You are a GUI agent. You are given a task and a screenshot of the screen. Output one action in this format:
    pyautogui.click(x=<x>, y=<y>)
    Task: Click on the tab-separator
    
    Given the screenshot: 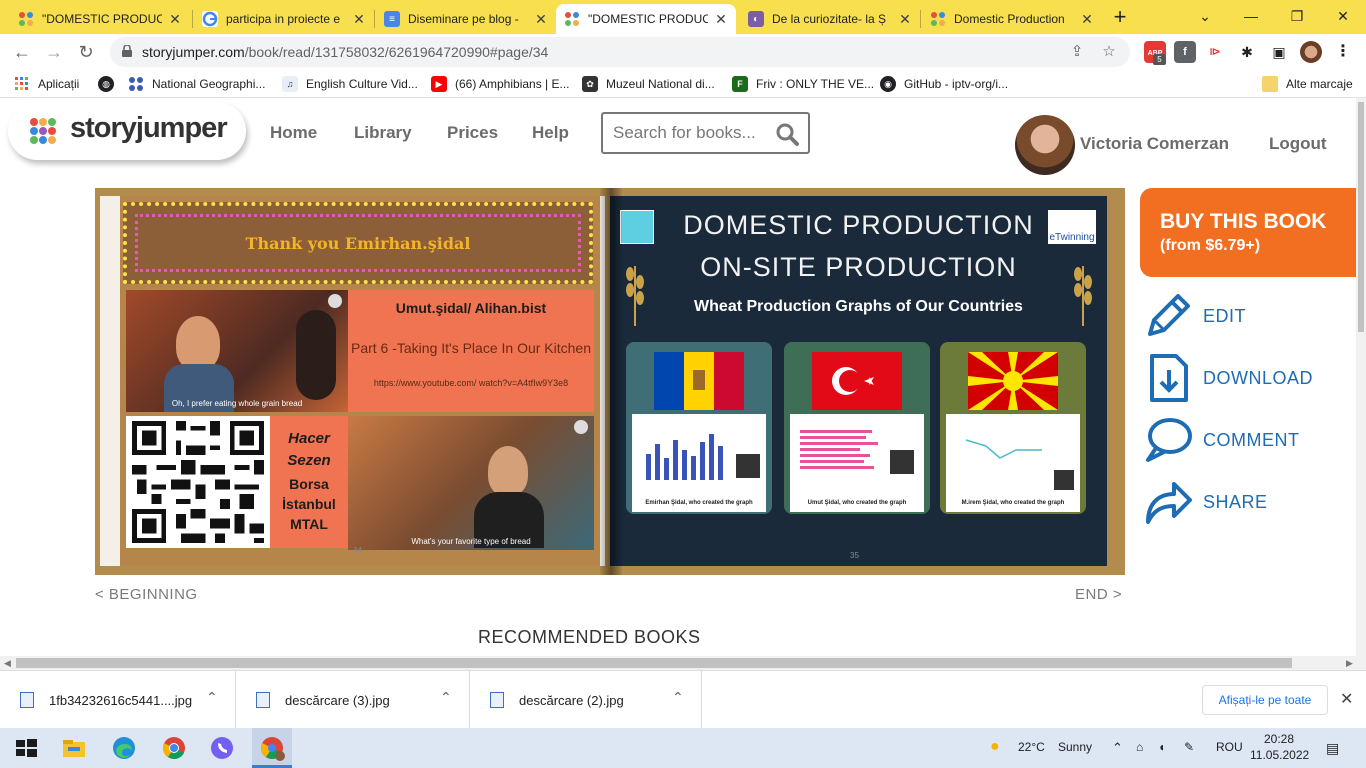 What is the action you would take?
    pyautogui.click(x=920, y=19)
    